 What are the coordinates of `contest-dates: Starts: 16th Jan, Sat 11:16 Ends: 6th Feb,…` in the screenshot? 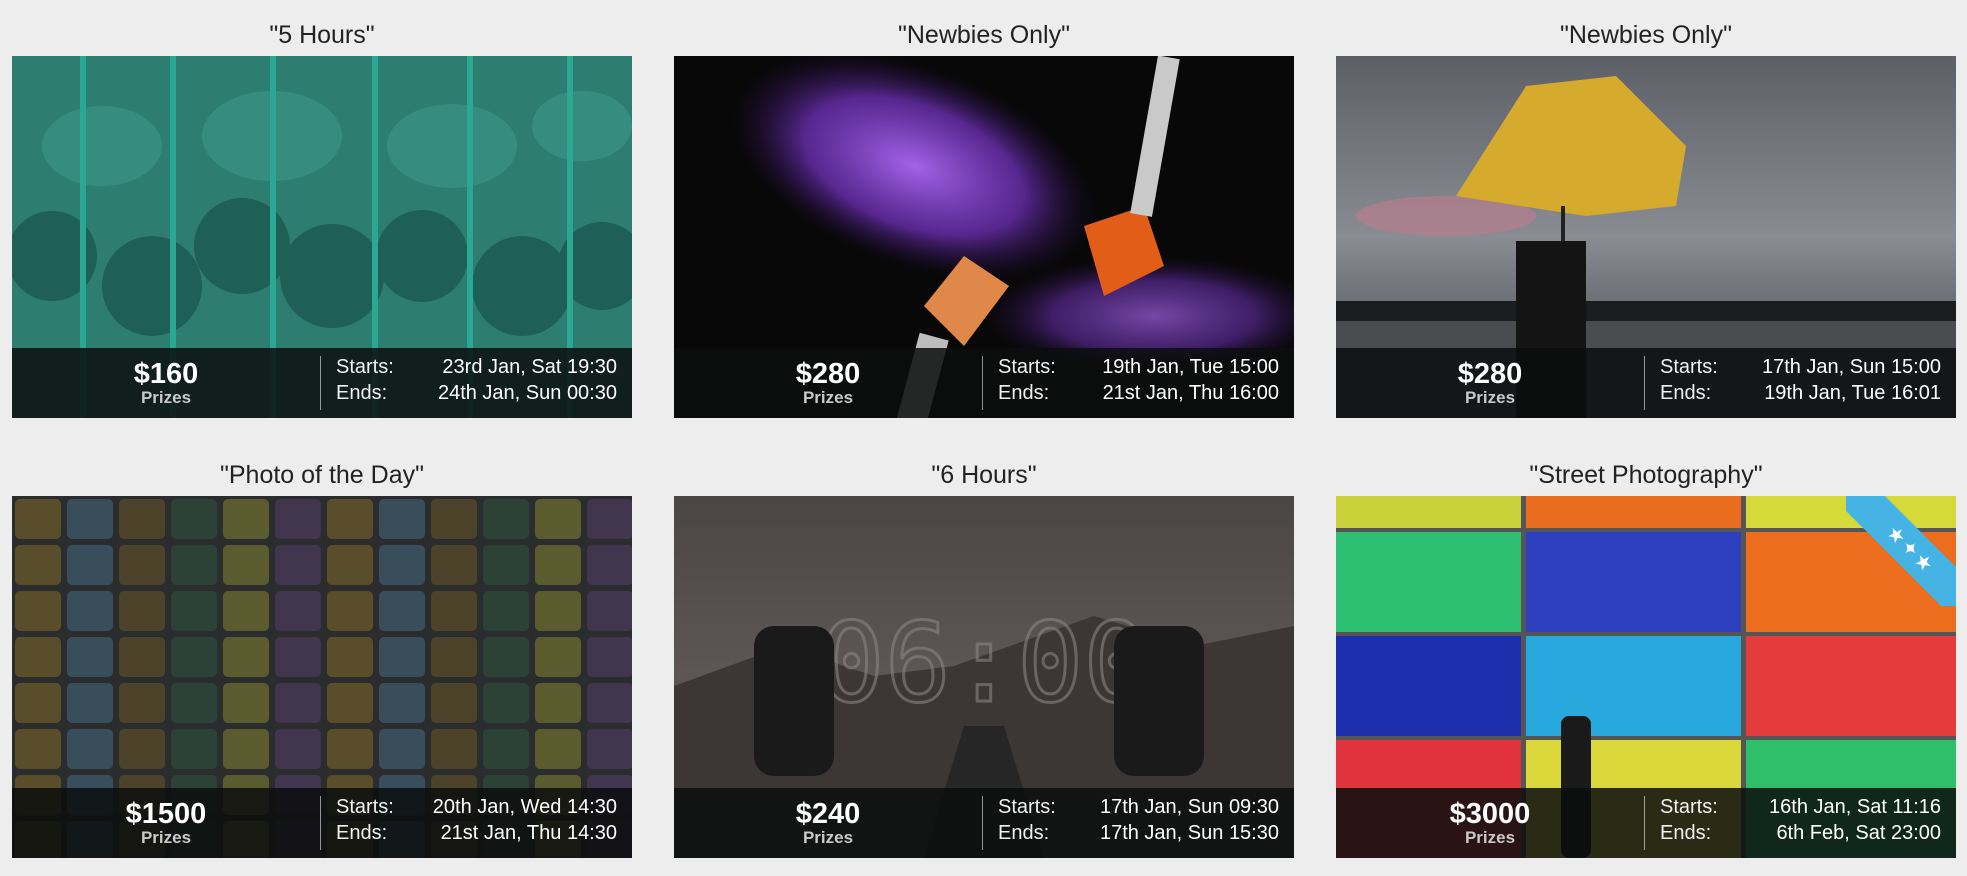 It's located at (1800, 823).